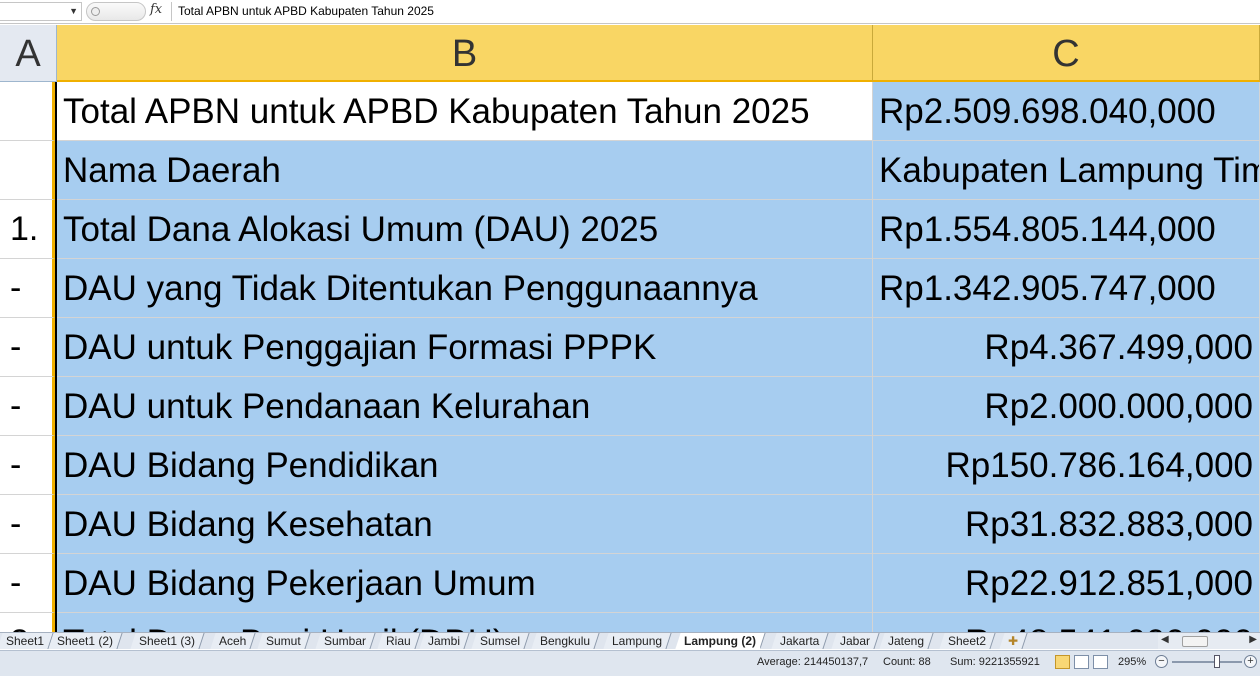 The width and height of the screenshot is (1260, 676). What do you see at coordinates (1161, 661) in the screenshot?
I see `zoom-out-icon: −` at bounding box center [1161, 661].